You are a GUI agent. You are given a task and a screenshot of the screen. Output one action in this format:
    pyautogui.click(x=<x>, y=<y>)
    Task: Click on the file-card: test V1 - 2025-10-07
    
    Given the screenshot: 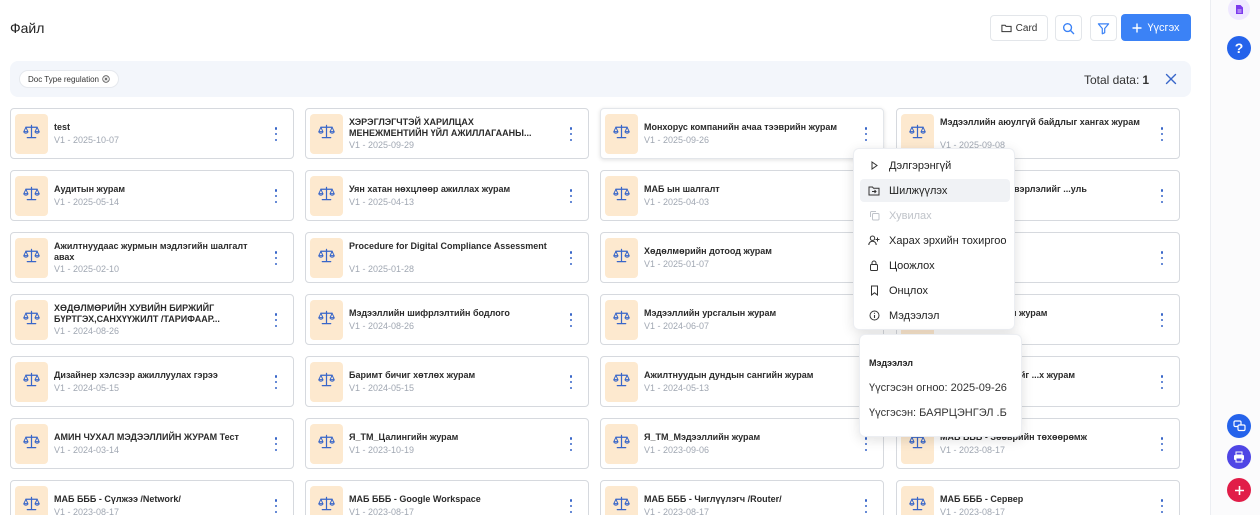 What is the action you would take?
    pyautogui.click(x=152, y=133)
    